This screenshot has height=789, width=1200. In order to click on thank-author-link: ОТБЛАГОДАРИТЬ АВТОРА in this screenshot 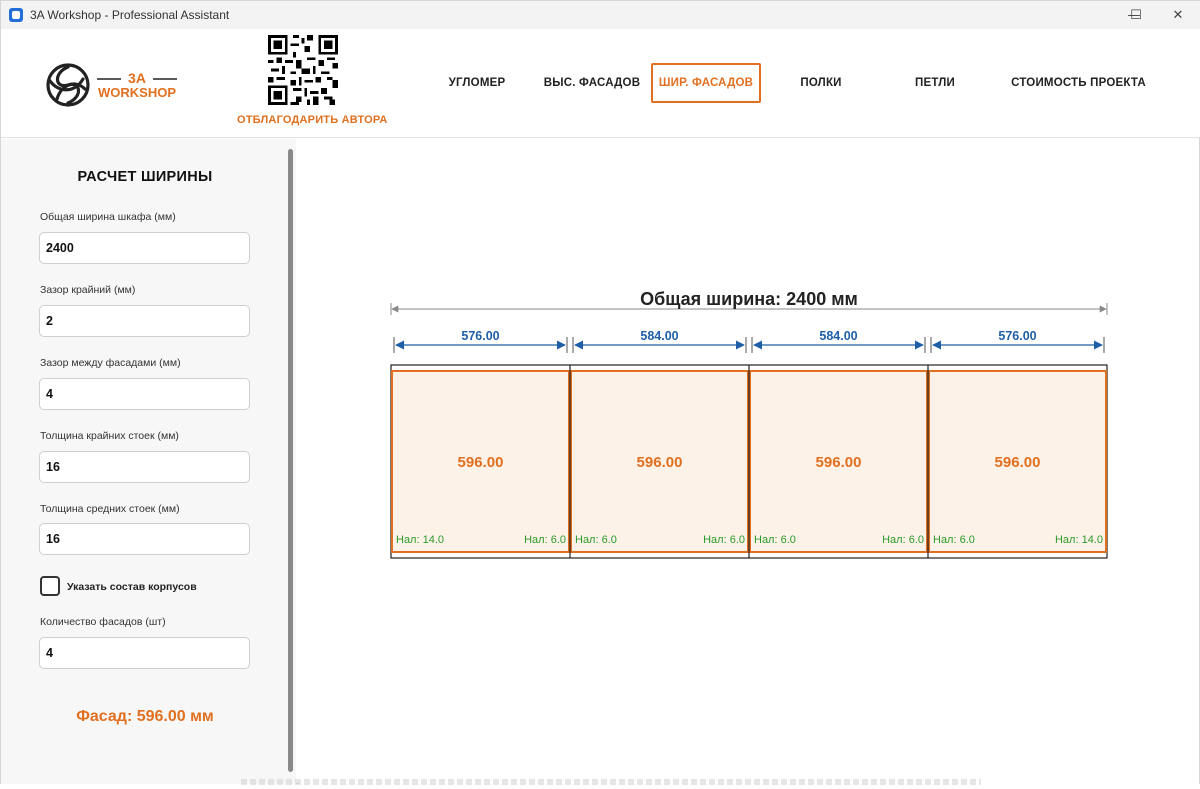, I will do `click(312, 120)`.